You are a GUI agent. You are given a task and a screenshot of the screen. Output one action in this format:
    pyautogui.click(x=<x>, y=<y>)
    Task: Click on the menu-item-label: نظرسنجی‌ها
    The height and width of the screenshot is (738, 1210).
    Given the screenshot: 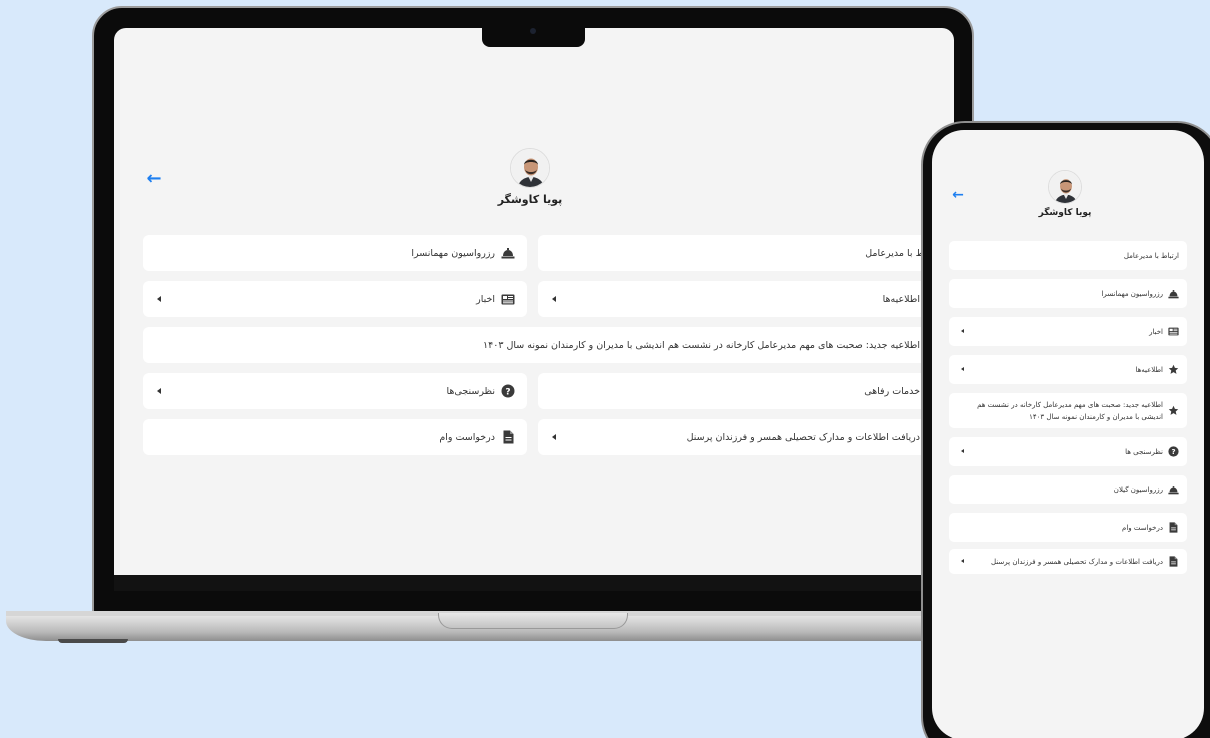 What is the action you would take?
    pyautogui.click(x=470, y=391)
    